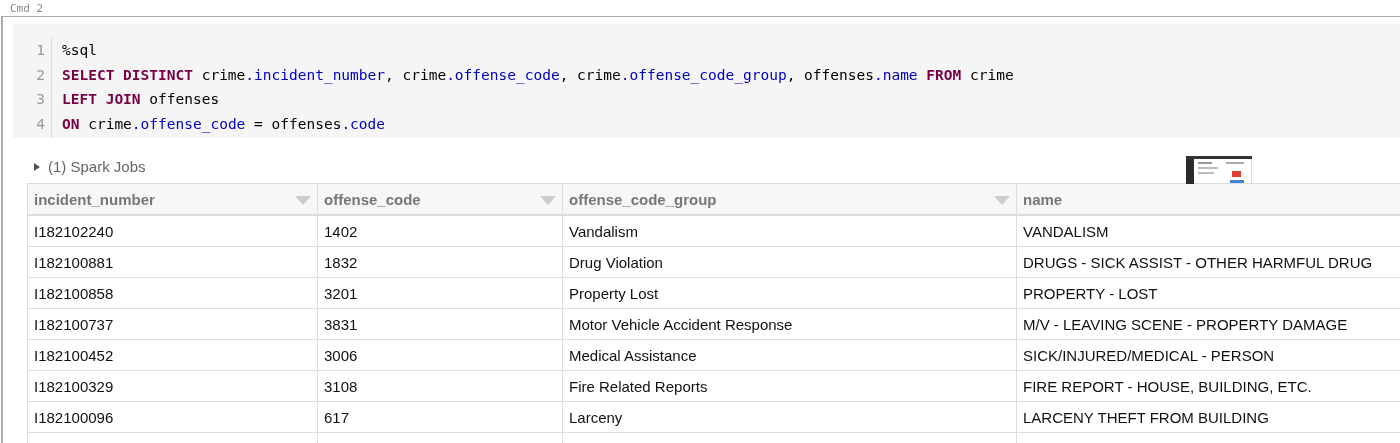 This screenshot has height=443, width=1400. I want to click on column-header: name, so click(1208, 199).